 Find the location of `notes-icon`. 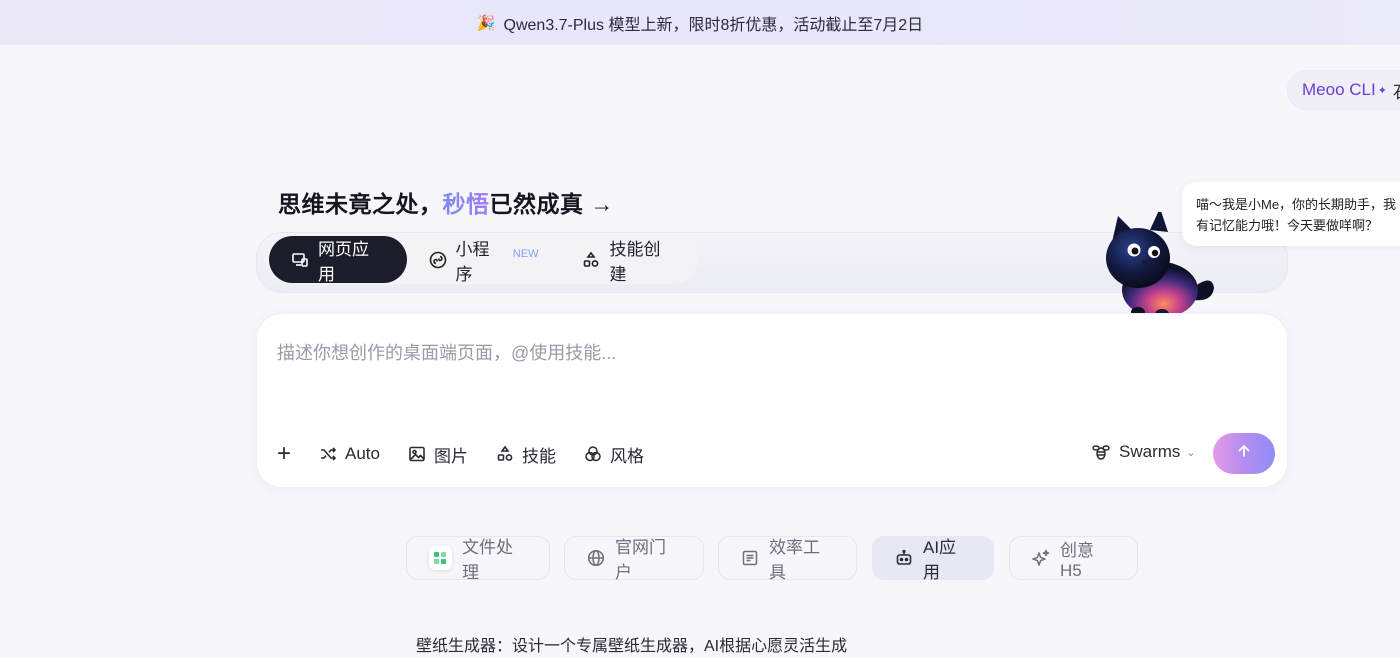

notes-icon is located at coordinates (750, 558).